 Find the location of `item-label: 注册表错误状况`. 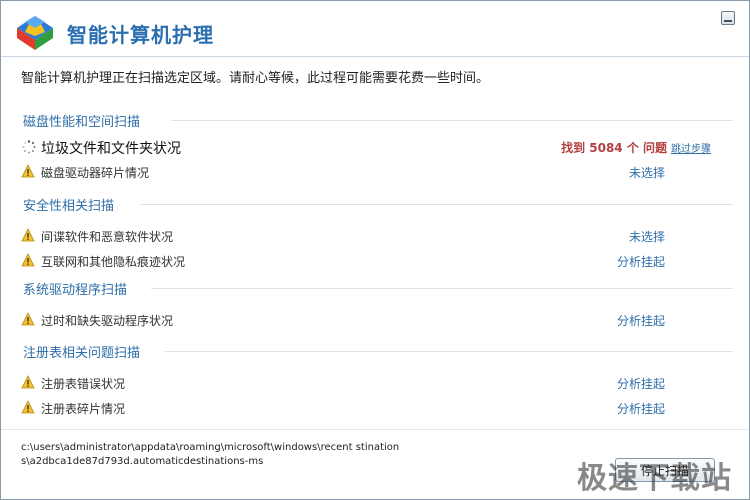

item-label: 注册表错误状况 is located at coordinates (83, 384).